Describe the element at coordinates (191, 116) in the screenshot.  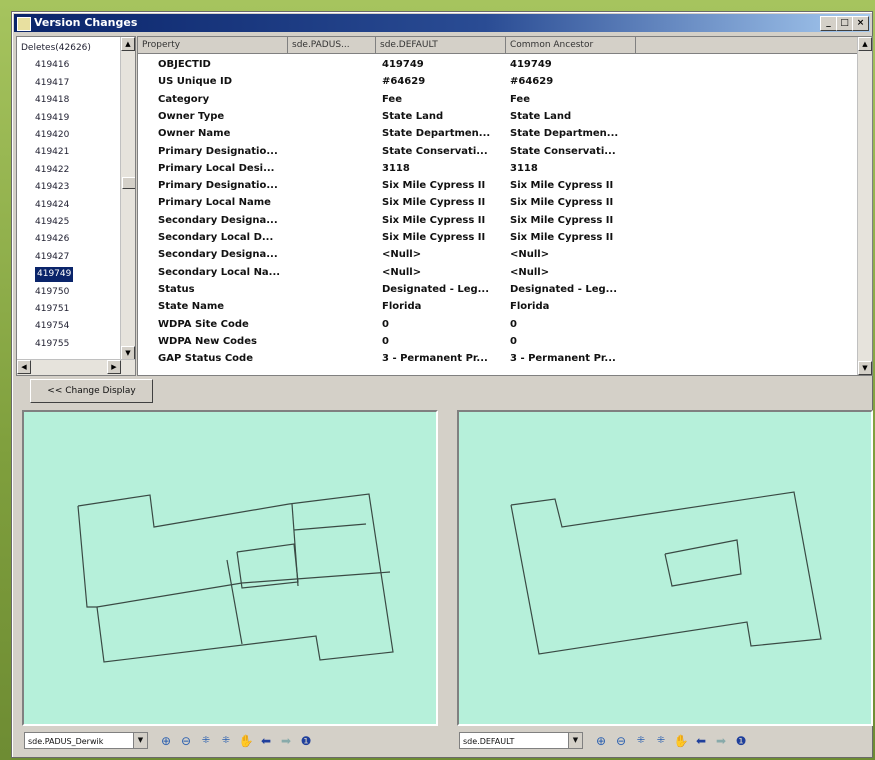
I see `property-name-cell: Owner Type` at that location.